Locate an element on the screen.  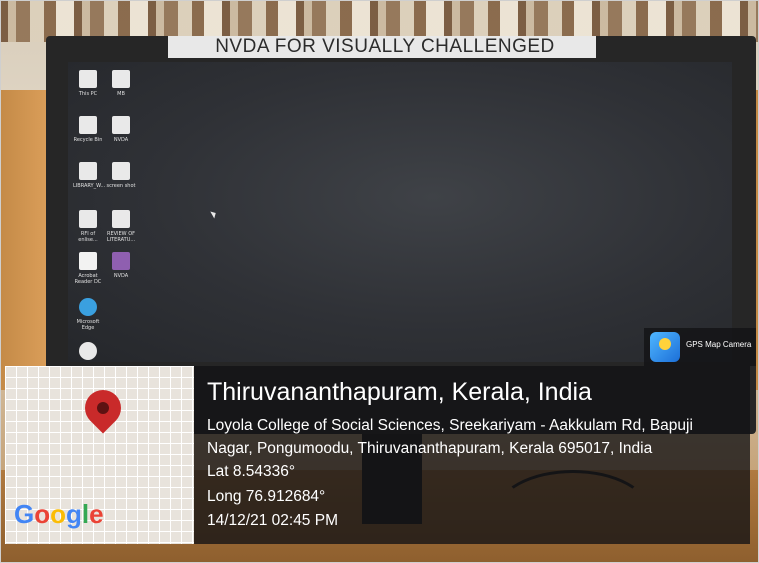
desktop-icon-this-pc: This PC is located at coordinates (88, 83).